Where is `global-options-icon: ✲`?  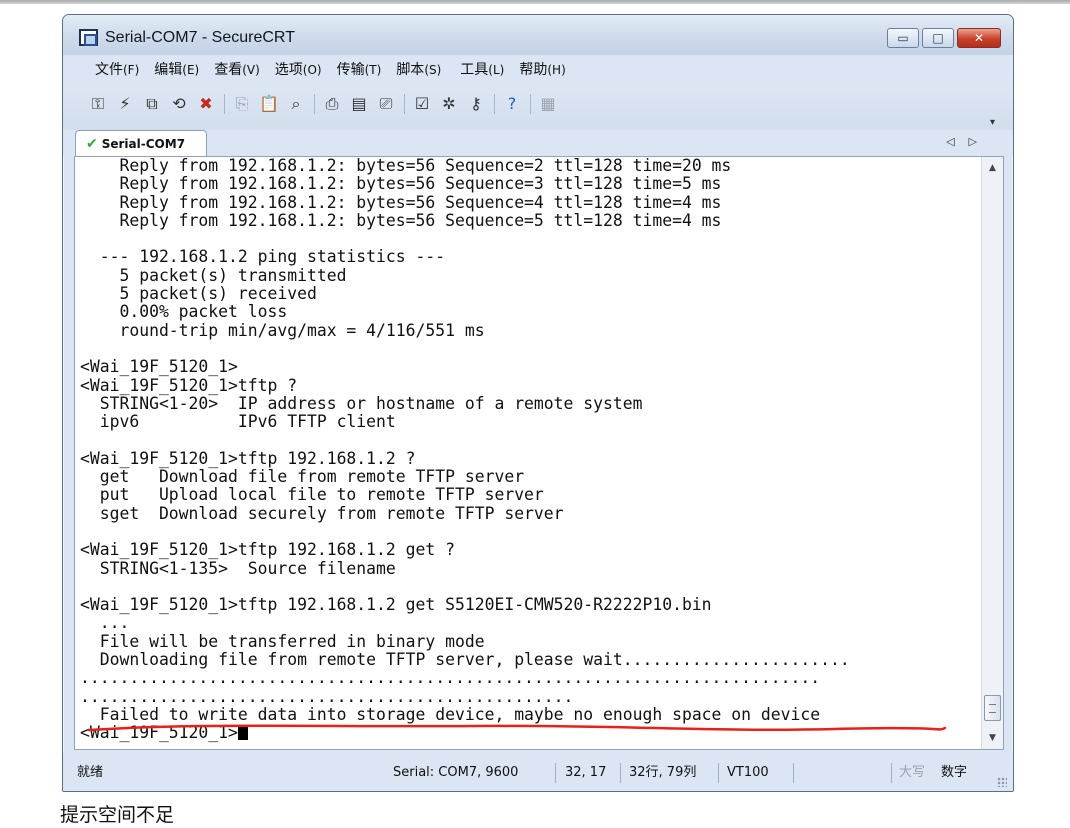 global-options-icon: ✲ is located at coordinates (449, 104).